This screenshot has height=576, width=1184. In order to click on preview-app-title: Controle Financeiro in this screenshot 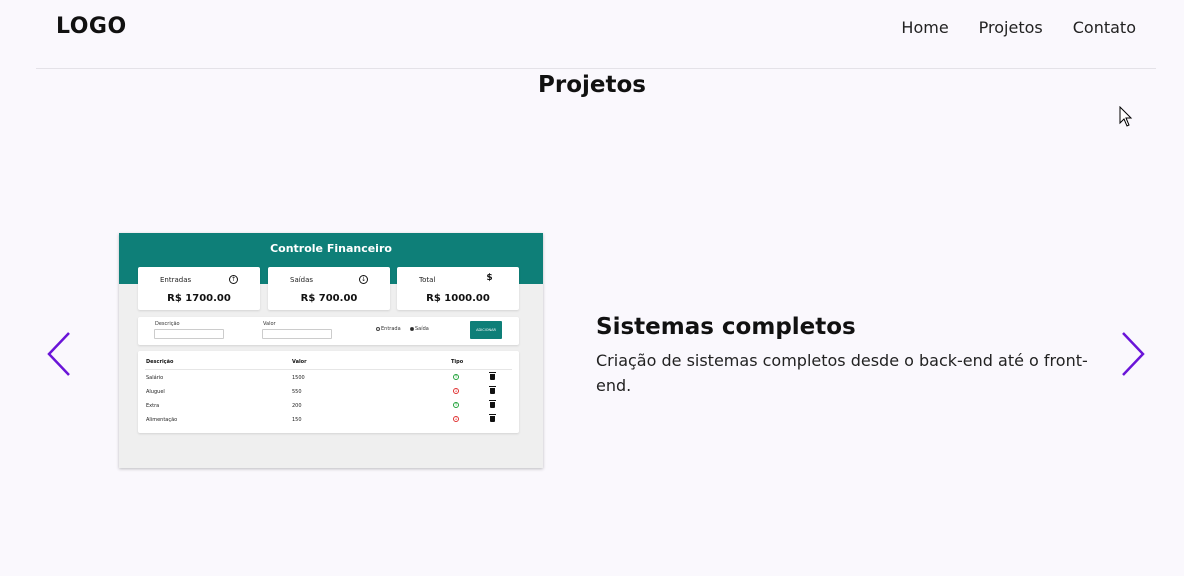, I will do `click(331, 248)`.